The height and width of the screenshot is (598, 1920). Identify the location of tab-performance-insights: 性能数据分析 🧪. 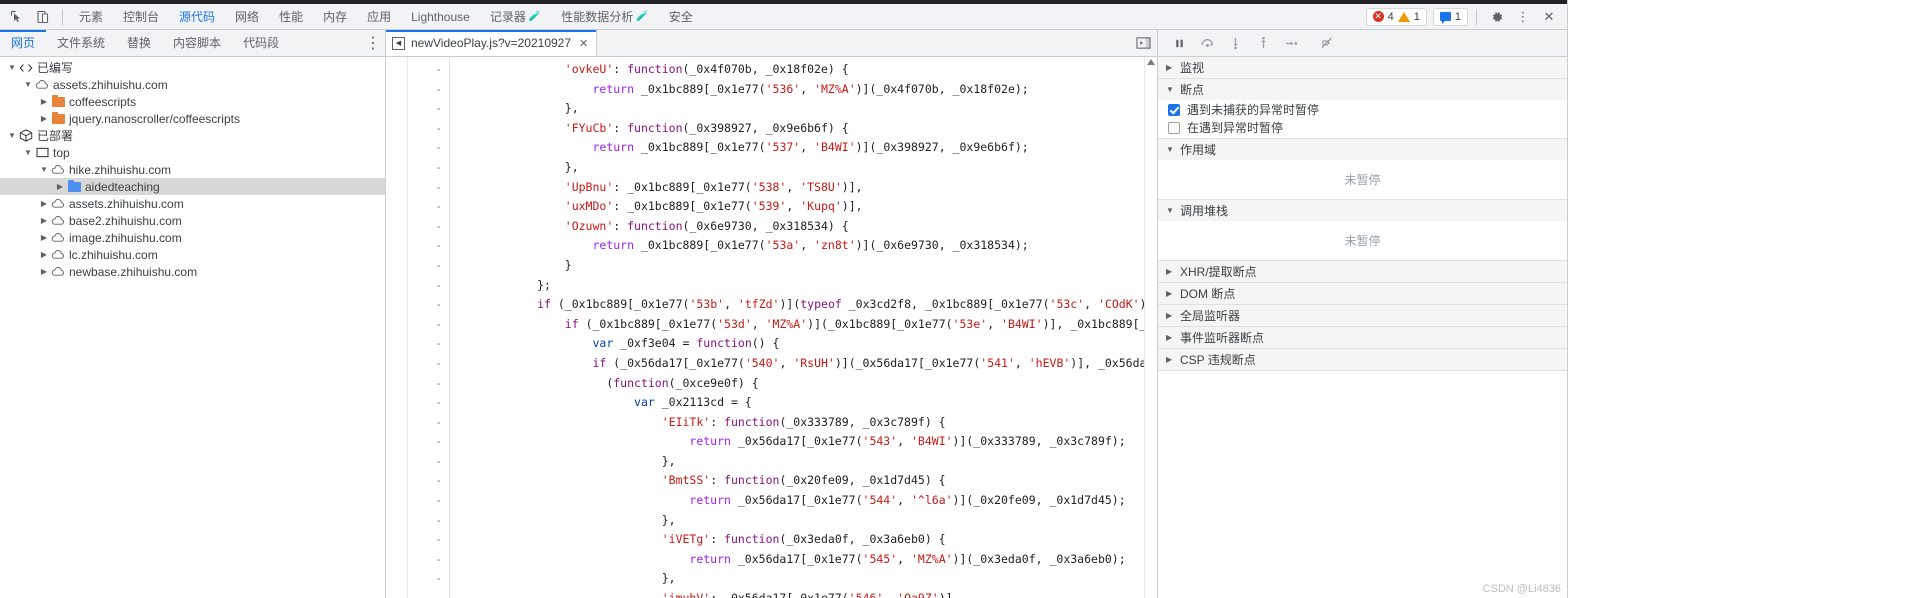
(604, 17).